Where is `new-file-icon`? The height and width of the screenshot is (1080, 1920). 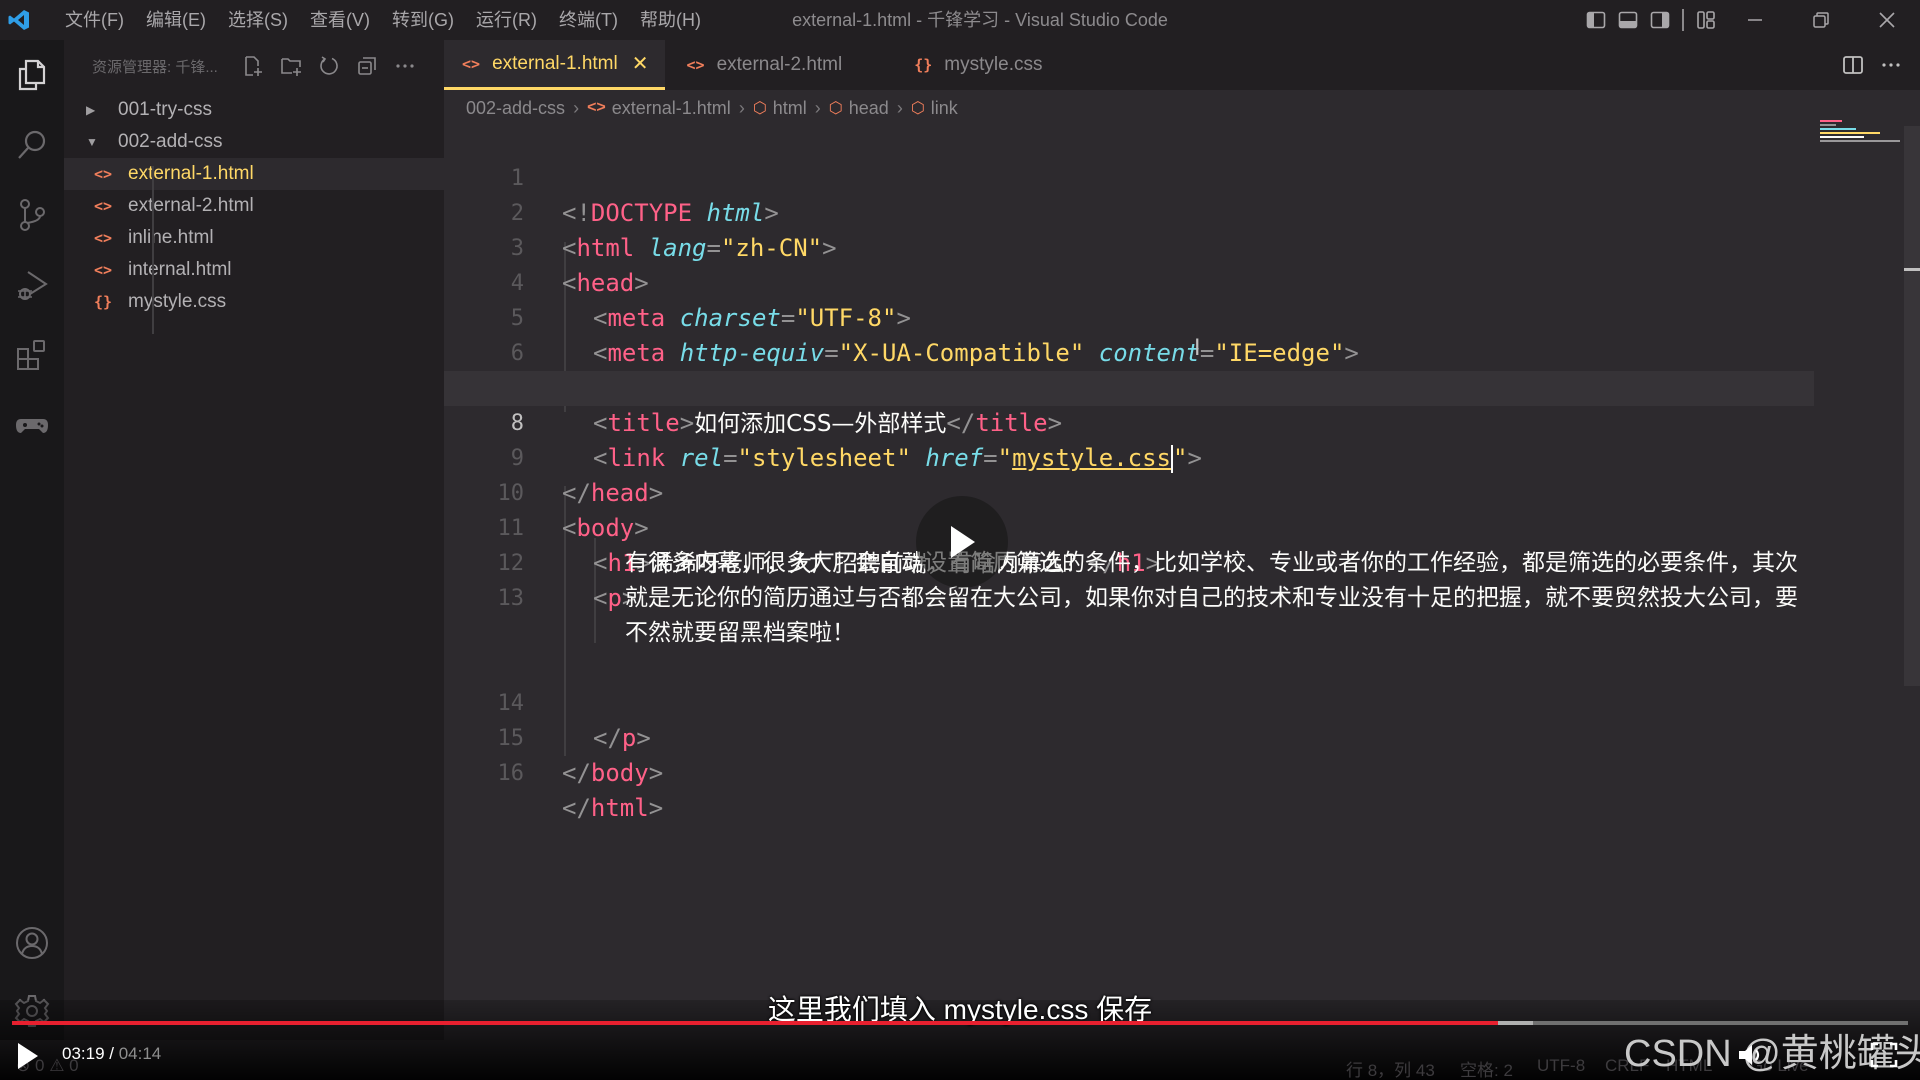
new-file-icon is located at coordinates (253, 66).